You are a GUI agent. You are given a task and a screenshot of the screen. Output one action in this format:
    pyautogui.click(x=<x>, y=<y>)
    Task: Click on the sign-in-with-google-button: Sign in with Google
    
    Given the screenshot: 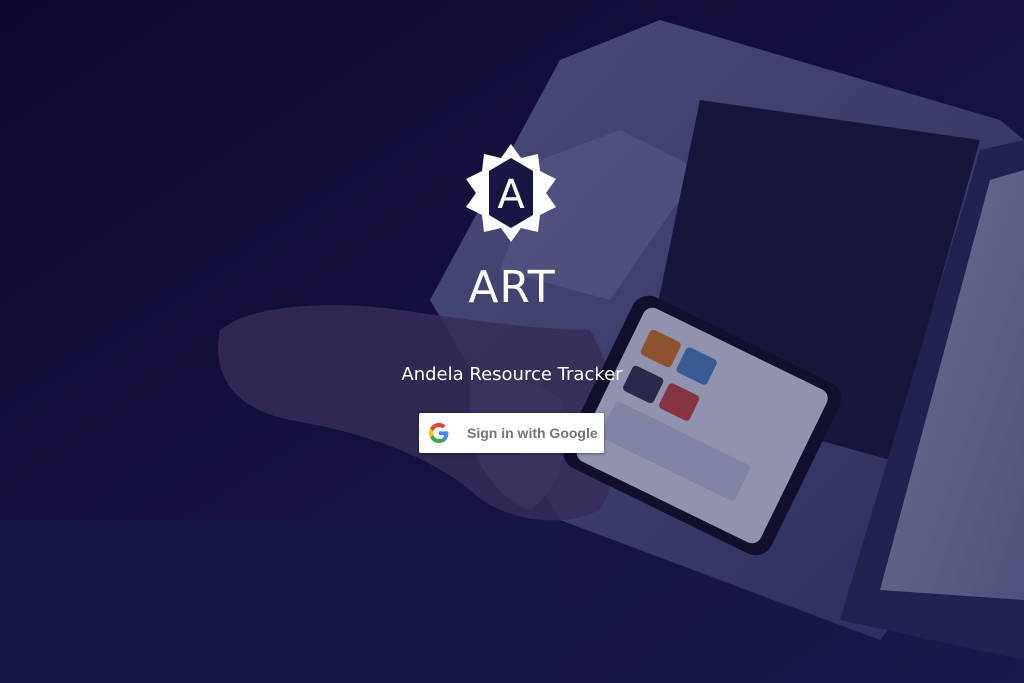 What is the action you would take?
    pyautogui.click(x=511, y=433)
    